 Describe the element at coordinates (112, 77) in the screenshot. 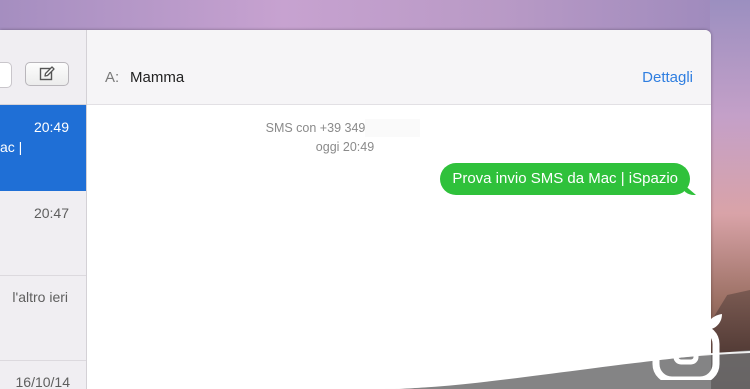

I see `recipient-label: A:` at that location.